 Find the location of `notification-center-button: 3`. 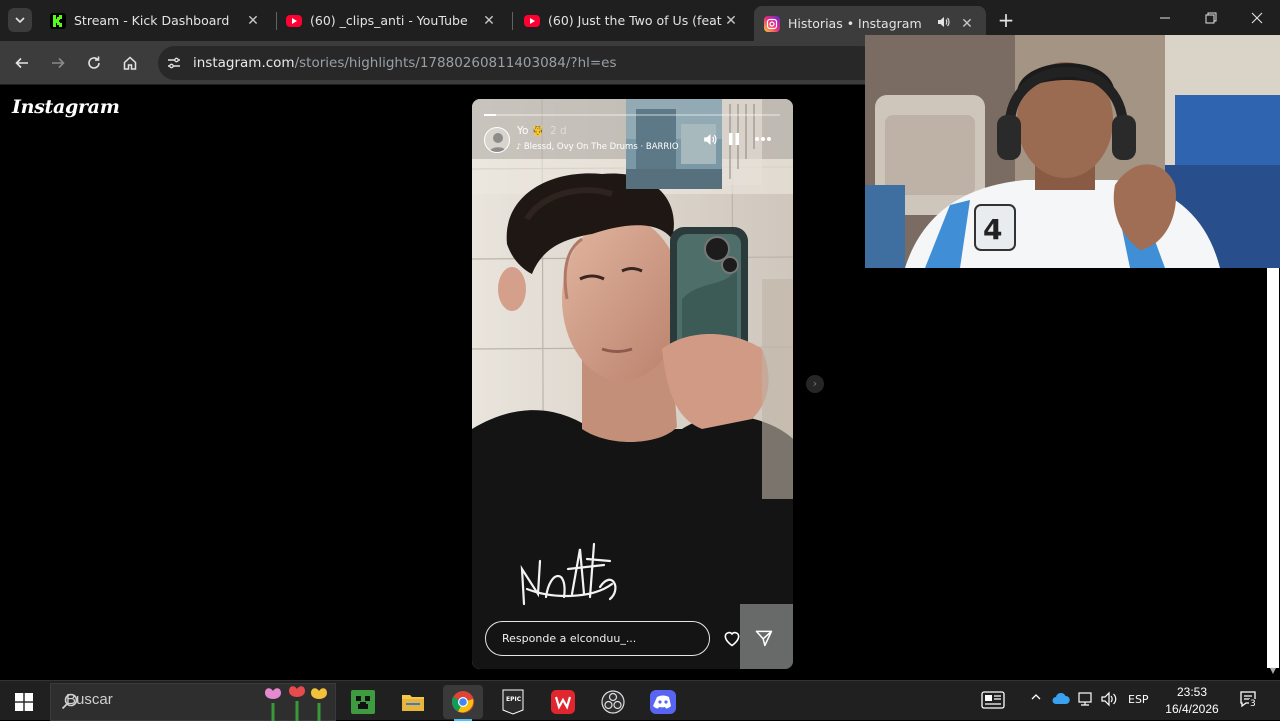

notification-center-button: 3 is located at coordinates (1248, 700).